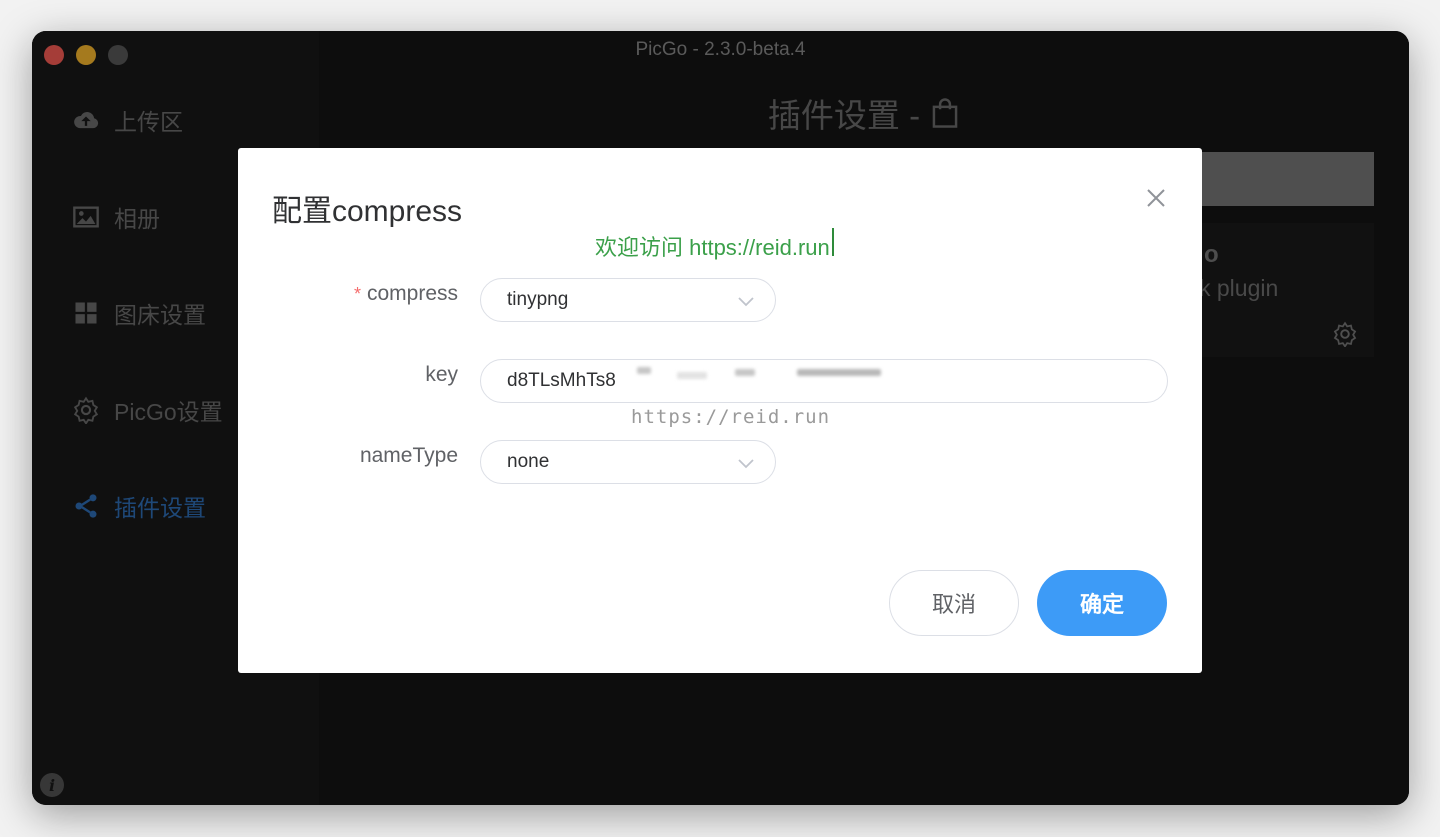 Image resolution: width=1440 pixels, height=837 pixels. Describe the element at coordinates (367, 211) in the screenshot. I see `dialog-title: 配置compress` at that location.